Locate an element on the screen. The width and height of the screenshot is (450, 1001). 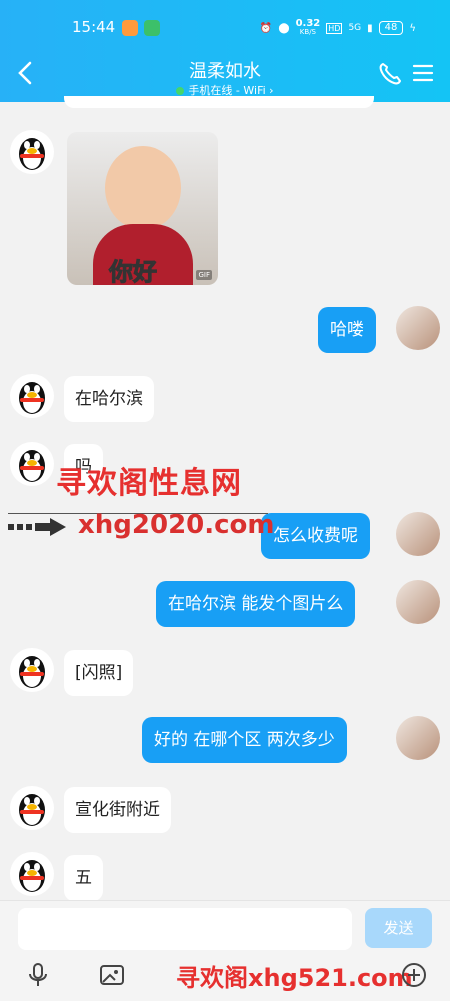
photo-caption: 你好 is located at coordinates (133, 272).